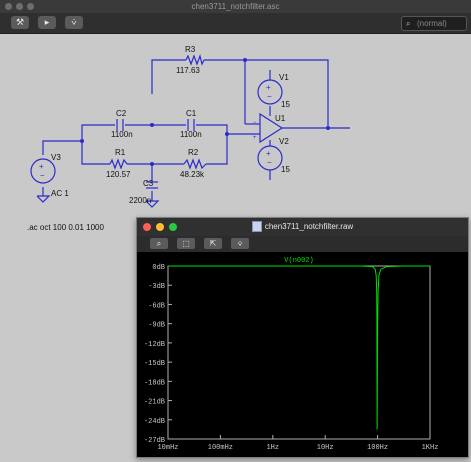  Describe the element at coordinates (190, 49) in the screenshot. I see `r3-name: R3` at that location.